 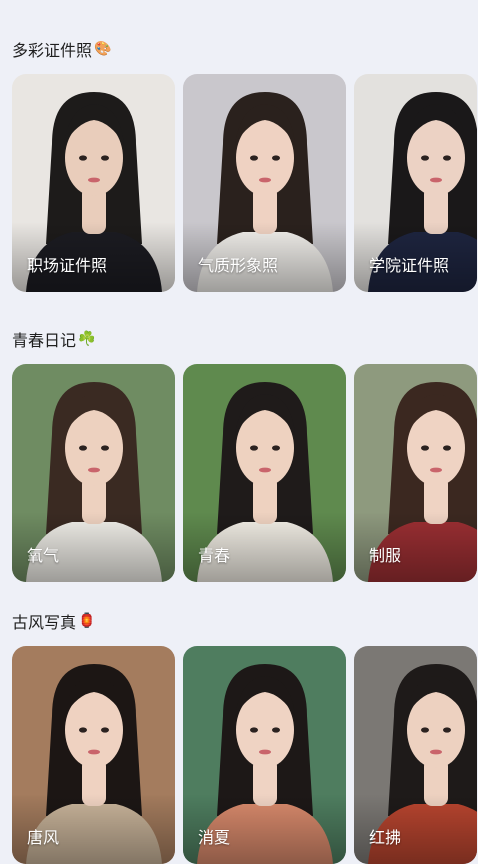 What do you see at coordinates (264, 473) in the screenshot?
I see `style-card: 青春` at bounding box center [264, 473].